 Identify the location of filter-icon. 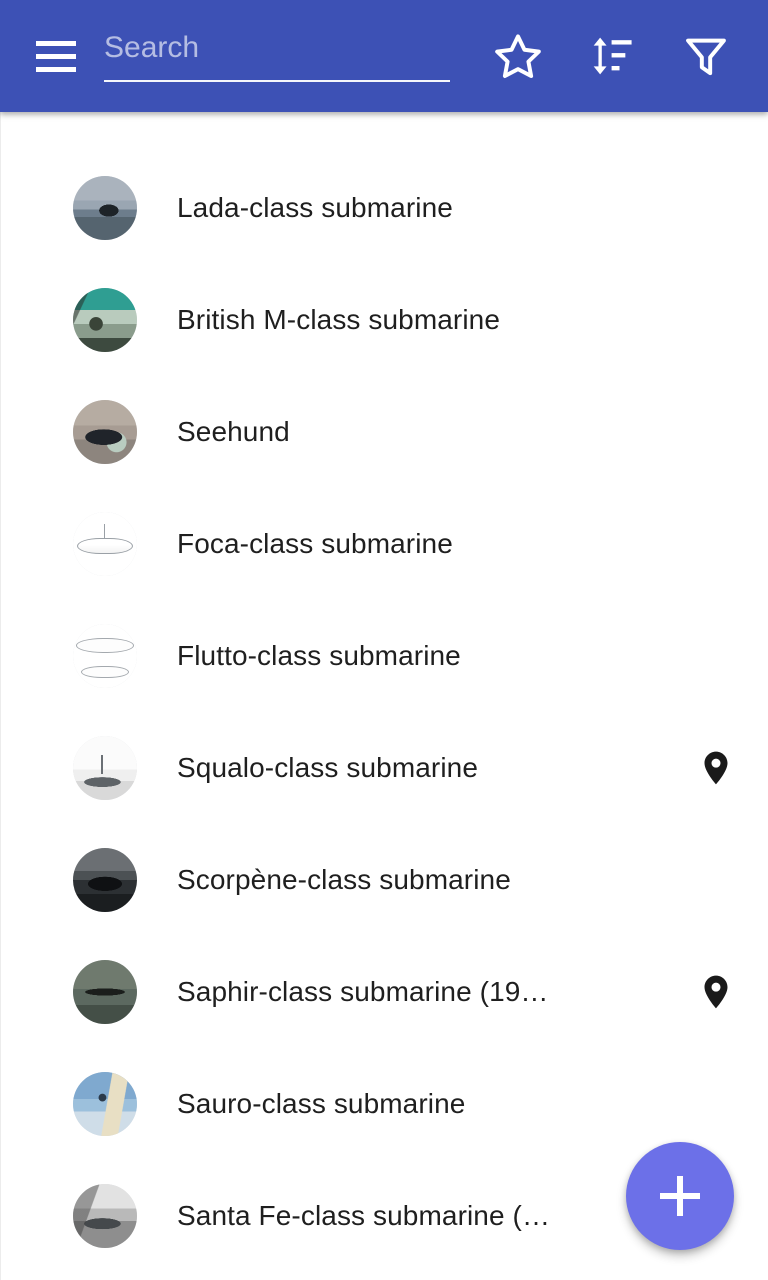
(706, 56).